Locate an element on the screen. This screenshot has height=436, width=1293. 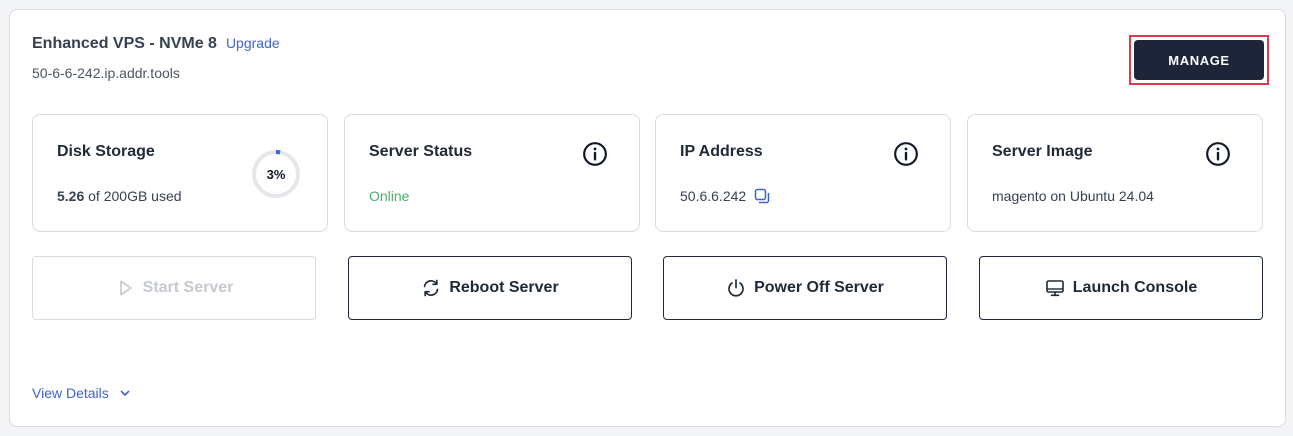
title-row: Enhanced VPS - NVMe 8 Upgrade is located at coordinates (156, 44).